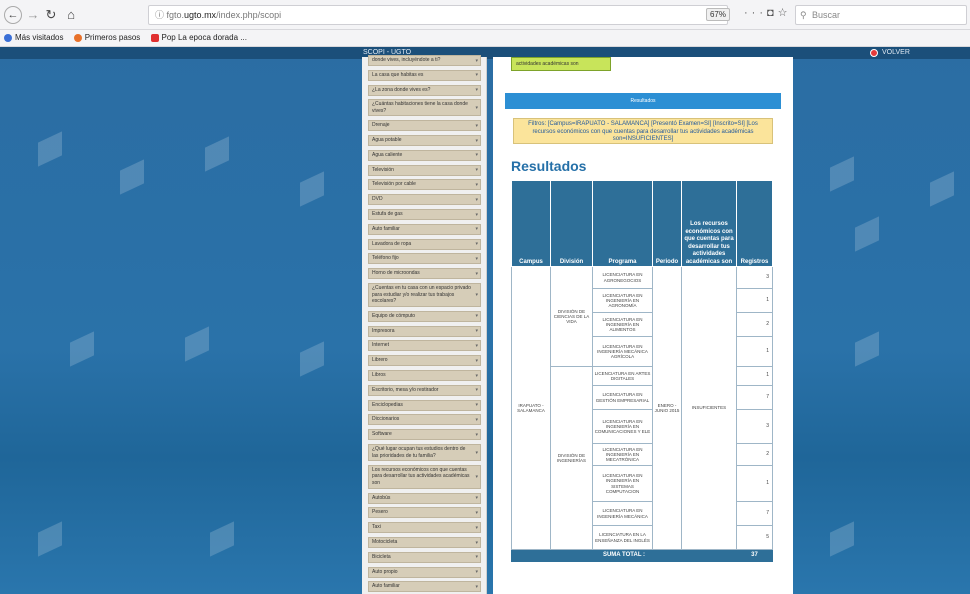  Describe the element at coordinates (424, 346) in the screenshot. I see `filter-select: Internet ▾` at that location.